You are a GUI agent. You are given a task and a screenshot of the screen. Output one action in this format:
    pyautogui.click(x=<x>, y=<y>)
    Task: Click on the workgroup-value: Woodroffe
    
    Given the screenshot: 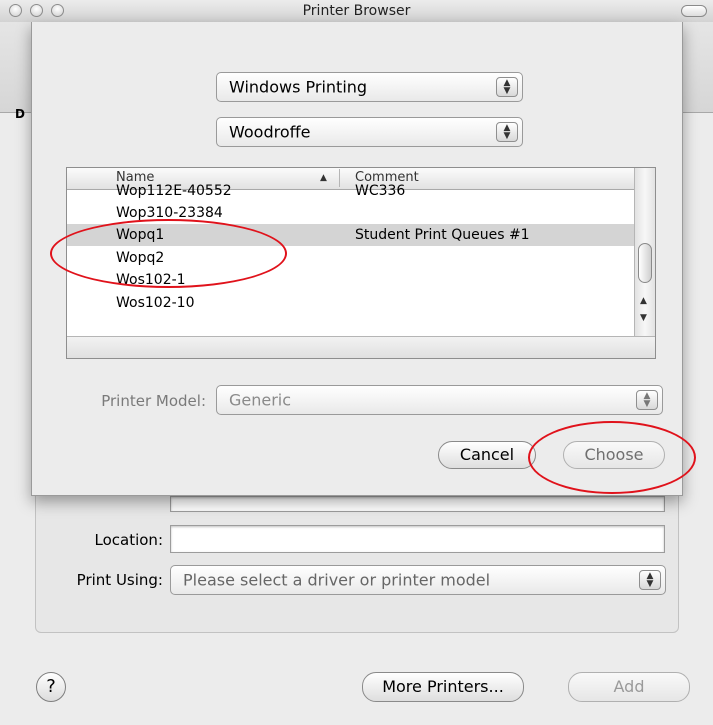 What is the action you would take?
    pyautogui.click(x=270, y=132)
    